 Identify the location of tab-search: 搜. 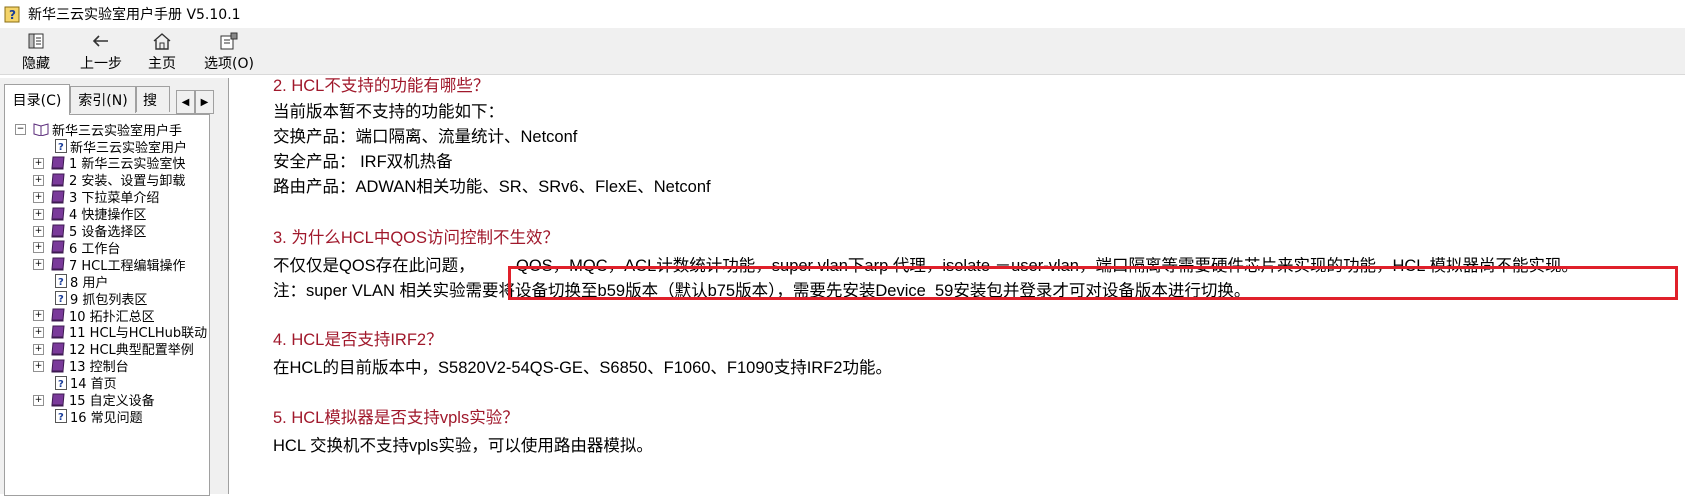
(153, 99).